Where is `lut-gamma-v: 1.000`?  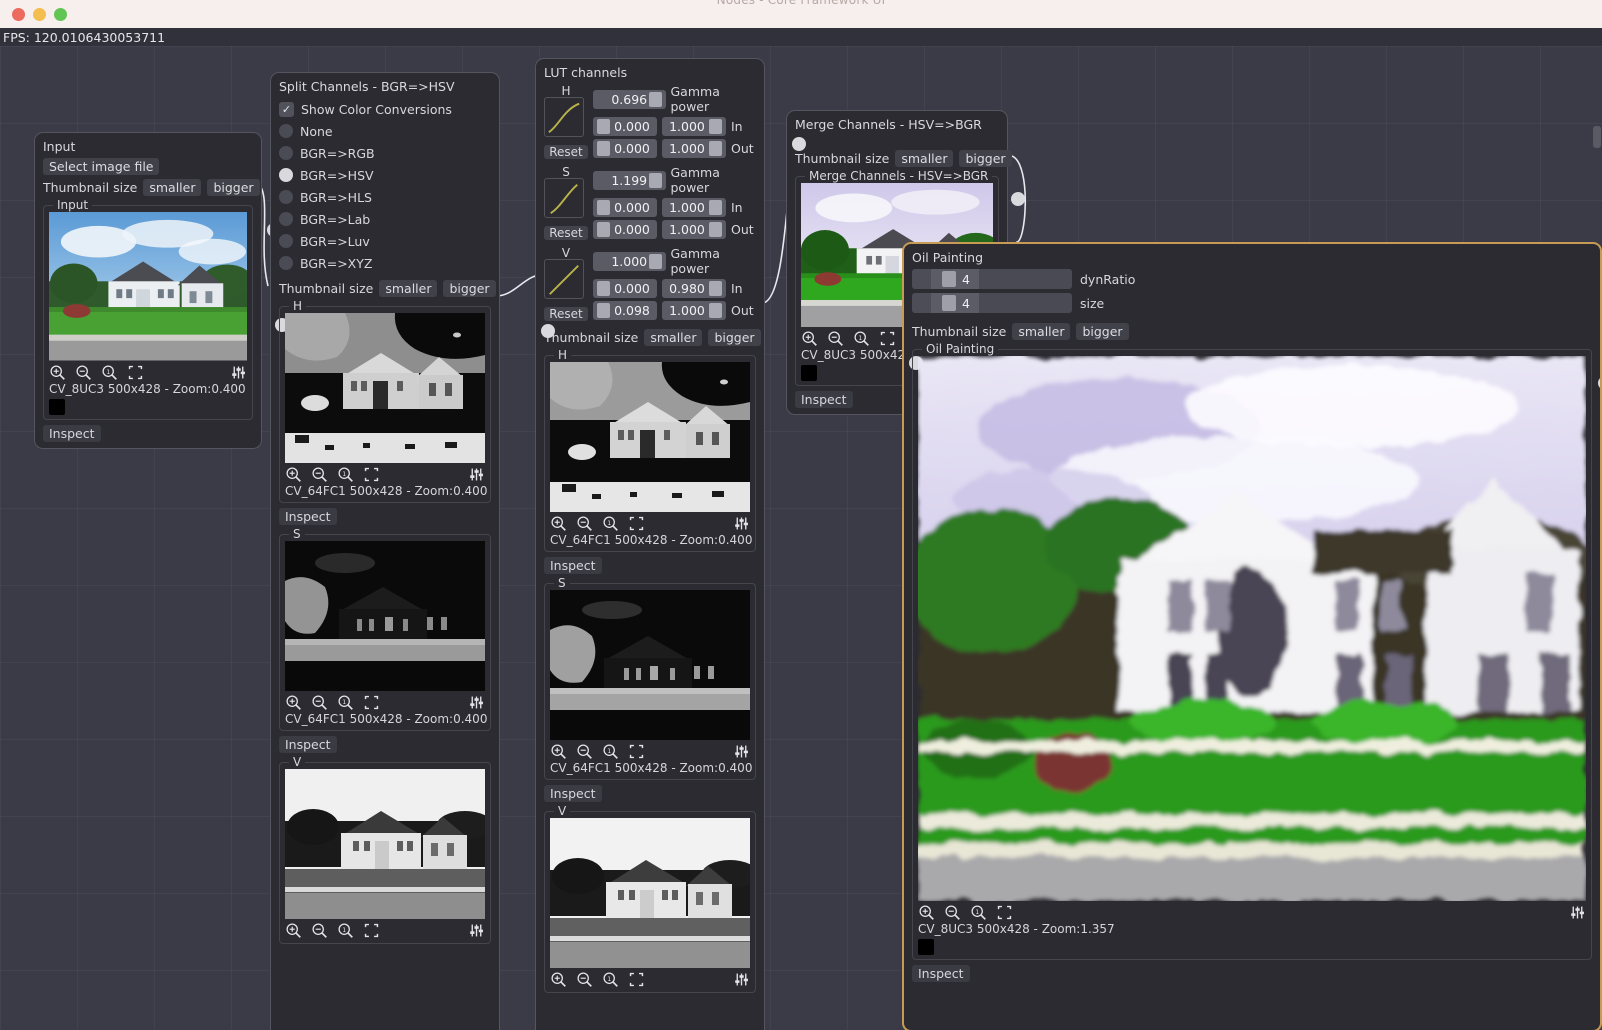
lut-gamma-v: 1.000 is located at coordinates (629, 261).